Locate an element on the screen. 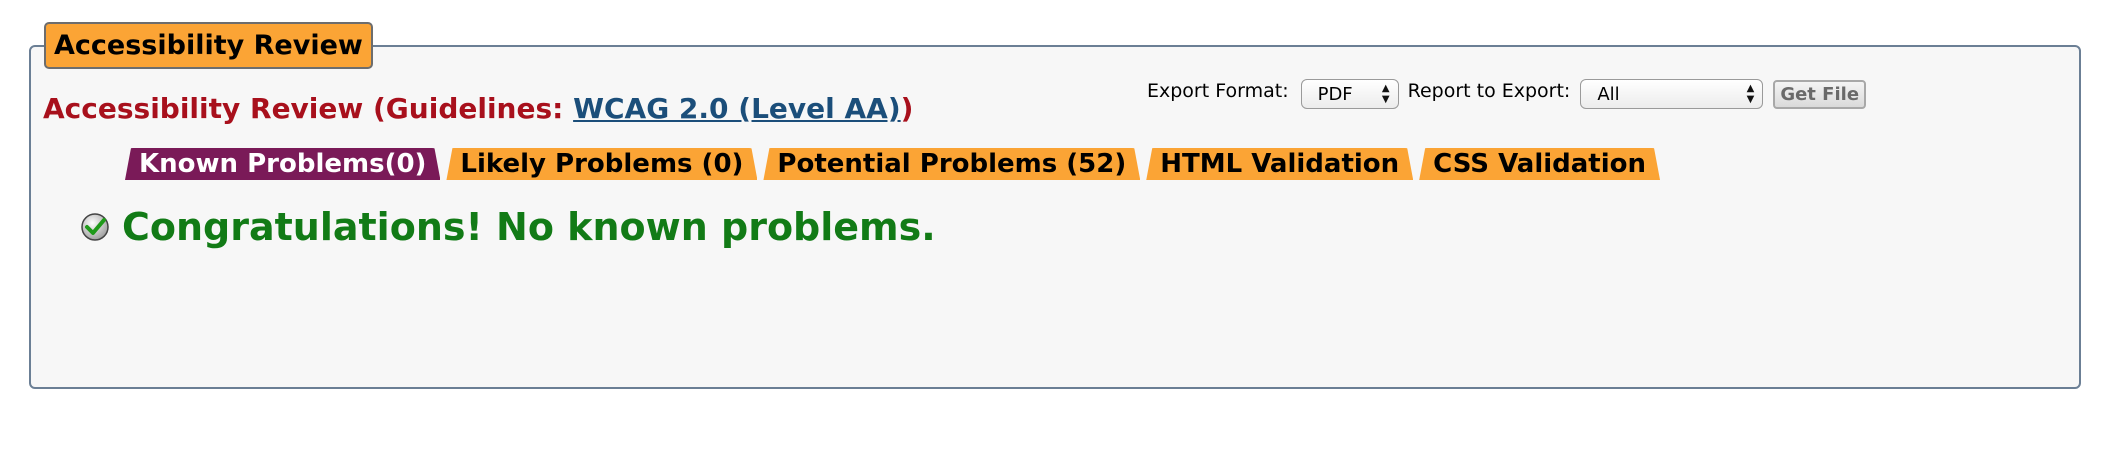 The height and width of the screenshot is (454, 2114). export-format-select: PDF ▲ ▼ is located at coordinates (1349, 94).